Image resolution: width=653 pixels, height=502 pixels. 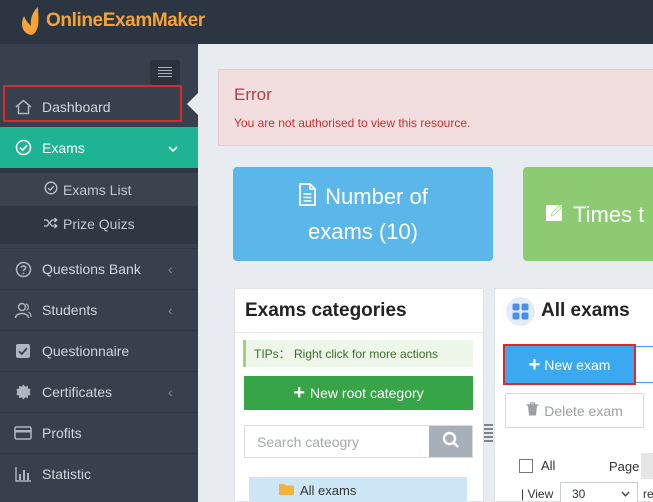 What do you see at coordinates (488, 434) in the screenshot?
I see `resize-handle` at bounding box center [488, 434].